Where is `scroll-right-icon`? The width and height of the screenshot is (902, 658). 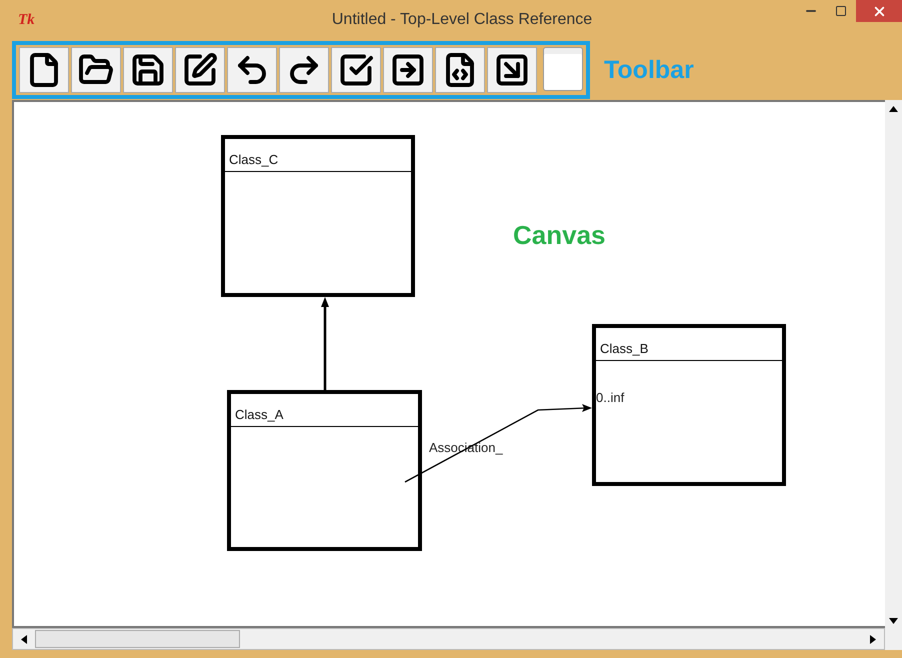 scroll-right-icon is located at coordinates (873, 639).